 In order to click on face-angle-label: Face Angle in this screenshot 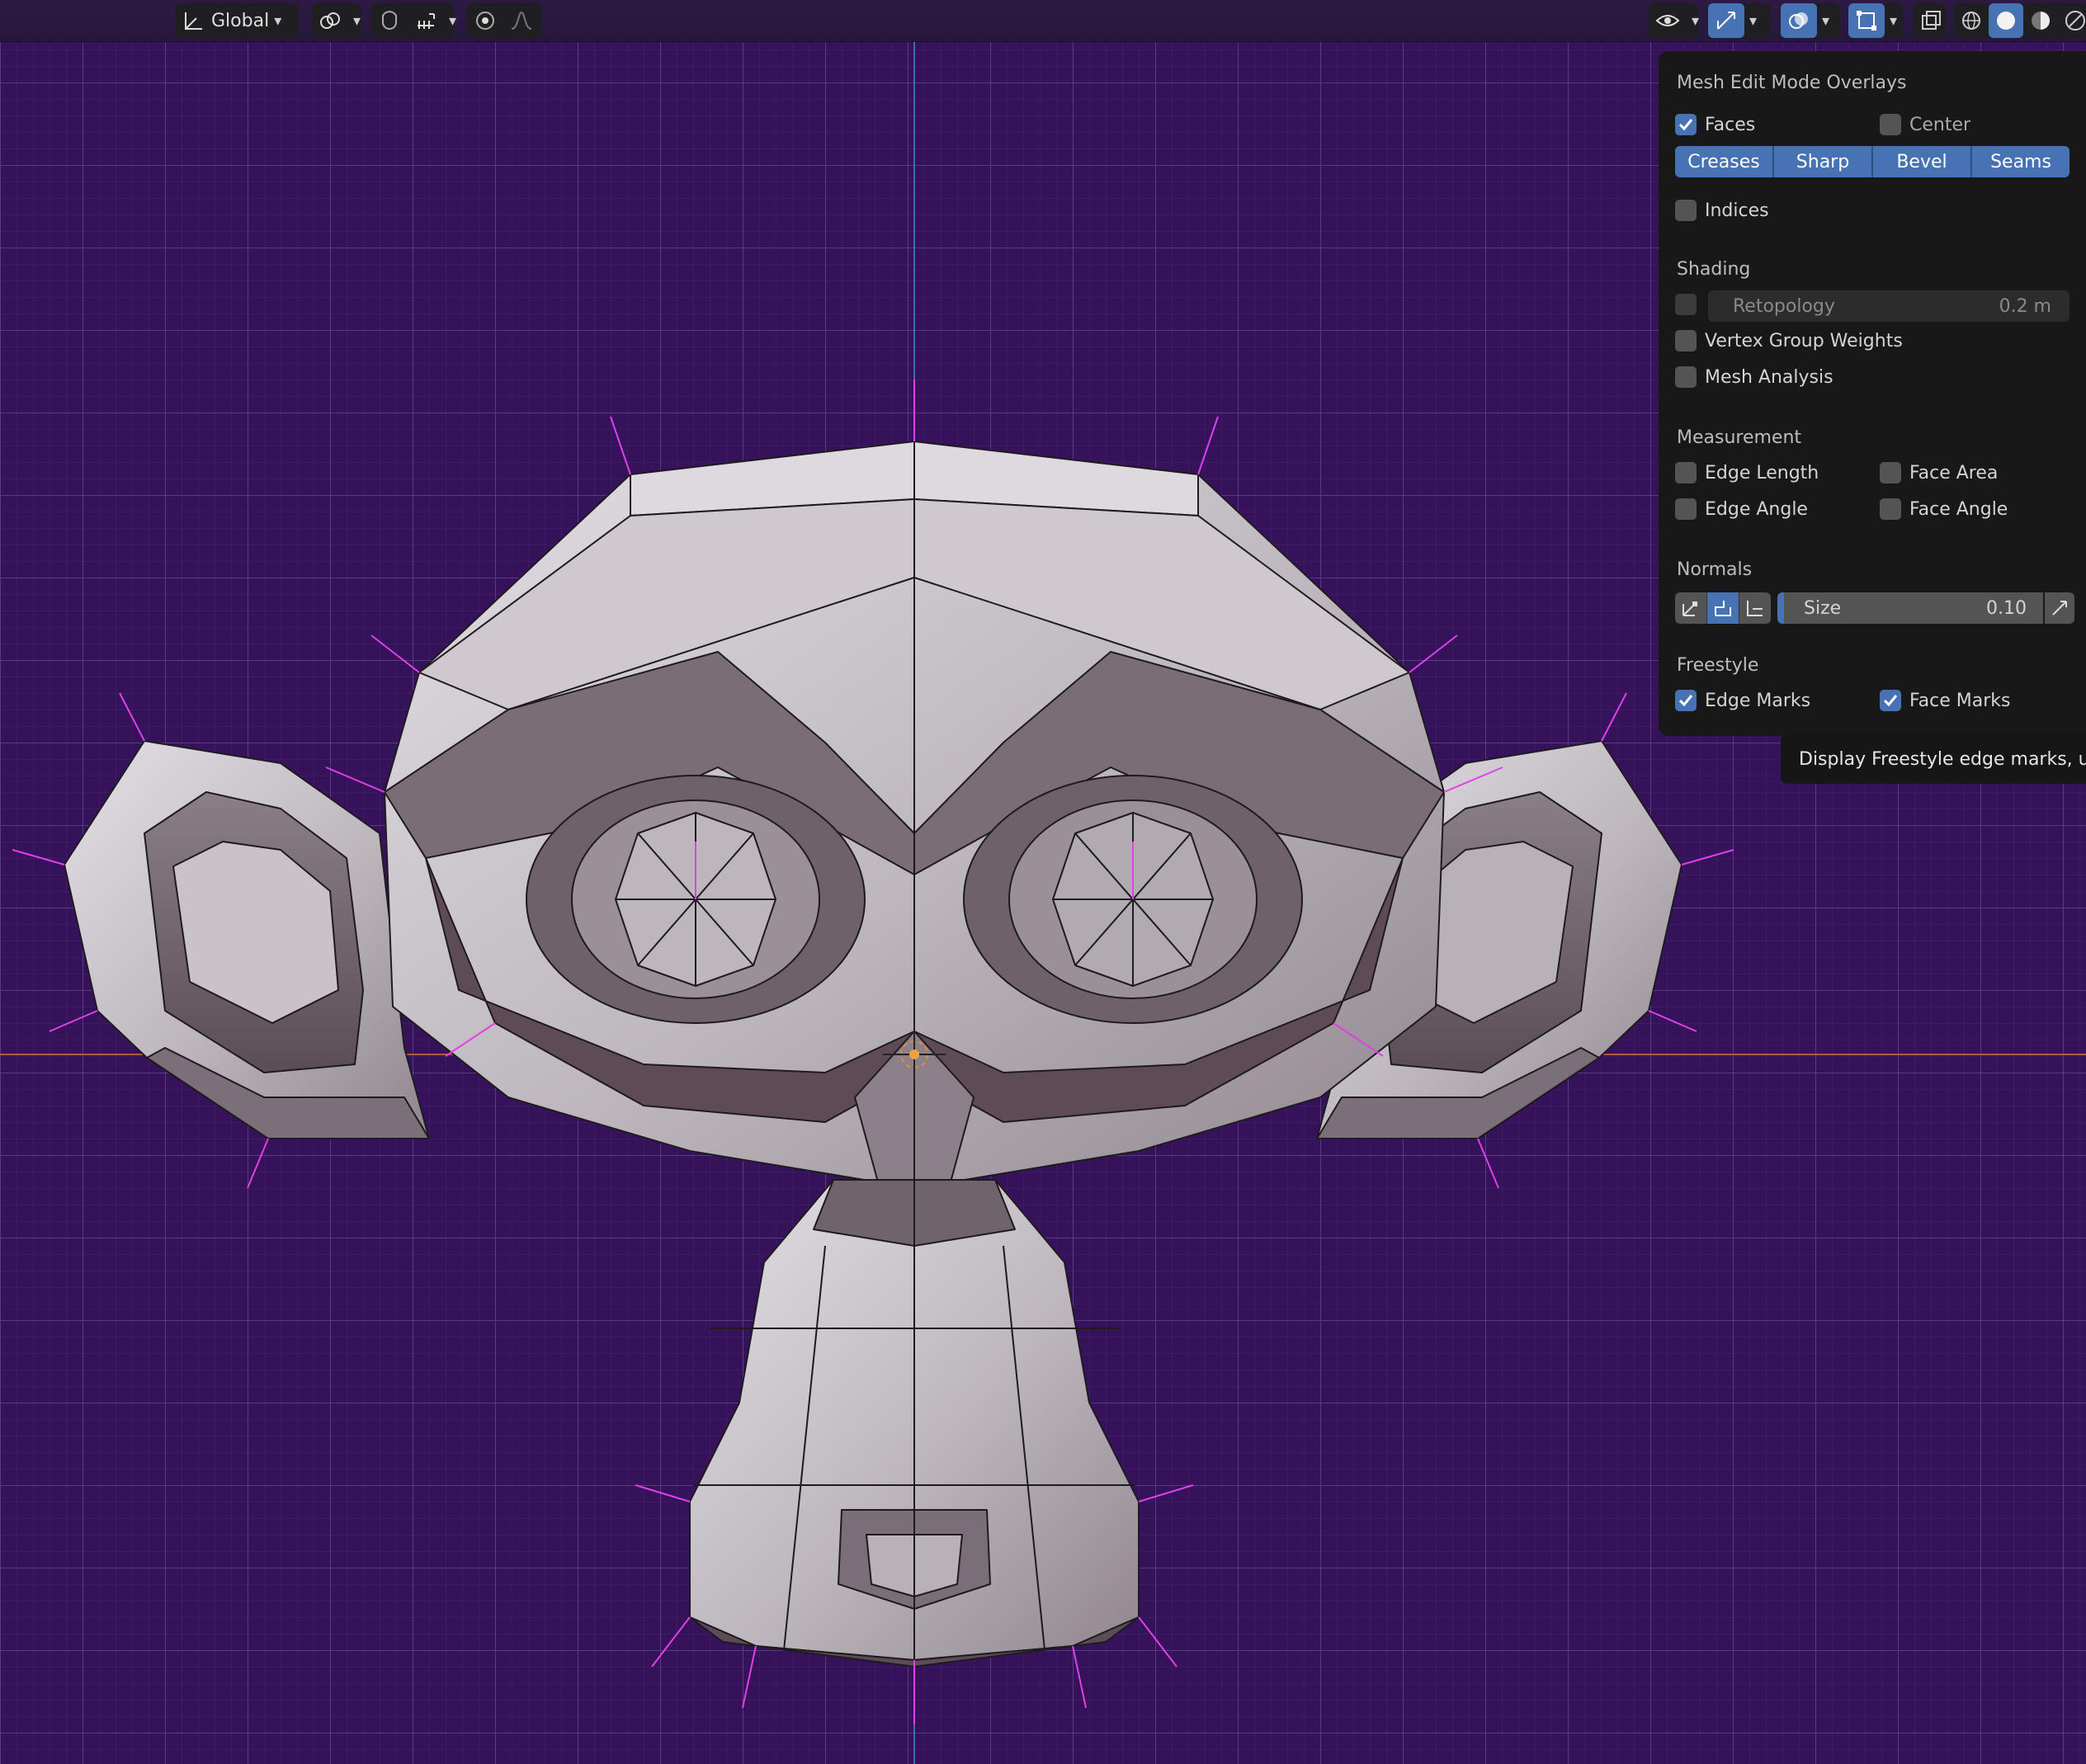, I will do `click(1958, 509)`.